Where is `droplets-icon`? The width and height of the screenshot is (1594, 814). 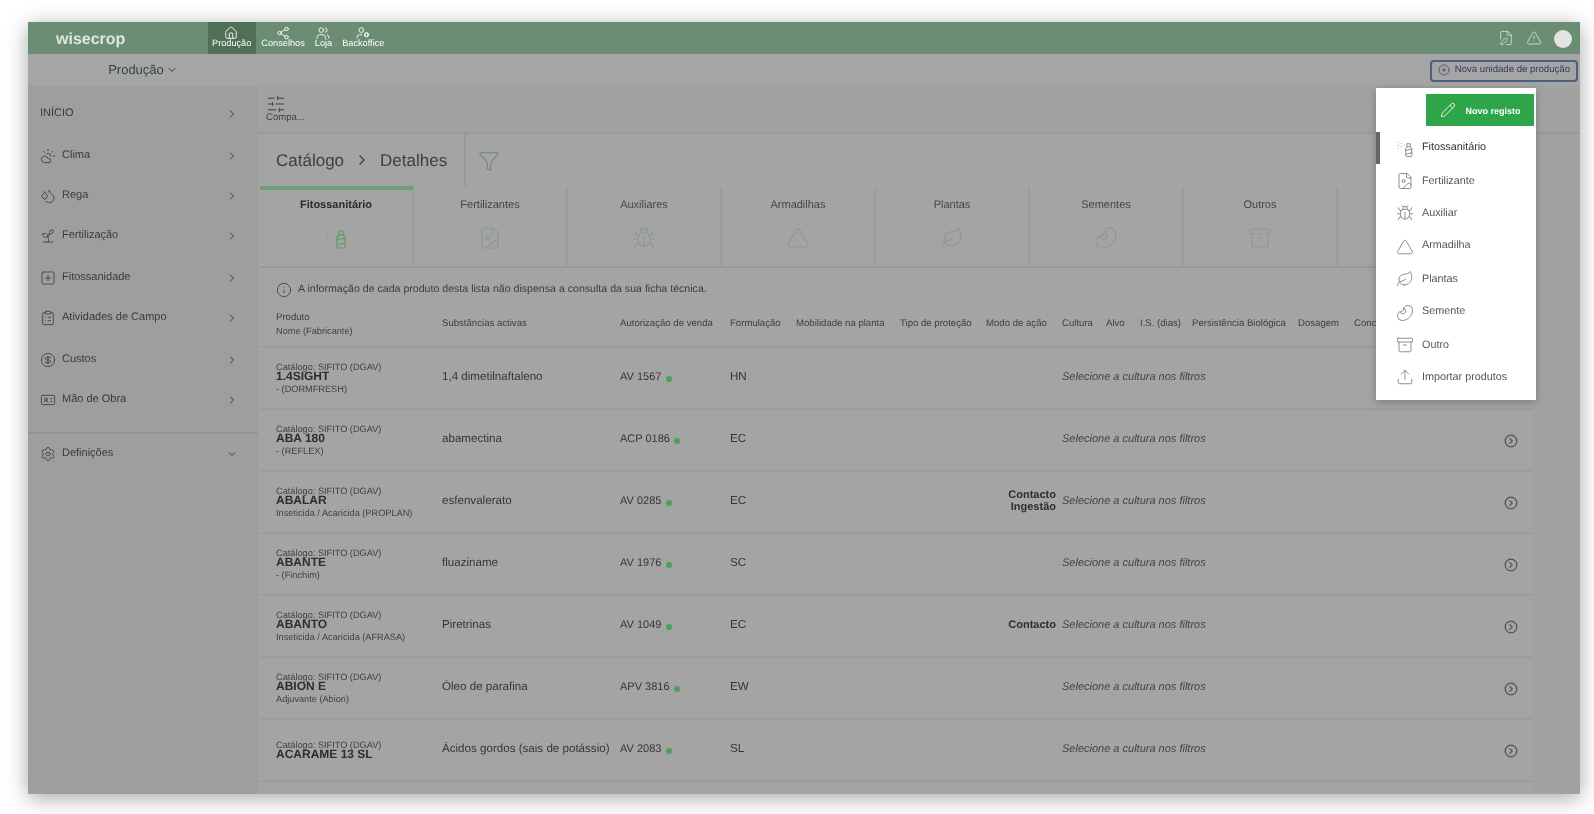
droplets-icon is located at coordinates (48, 195).